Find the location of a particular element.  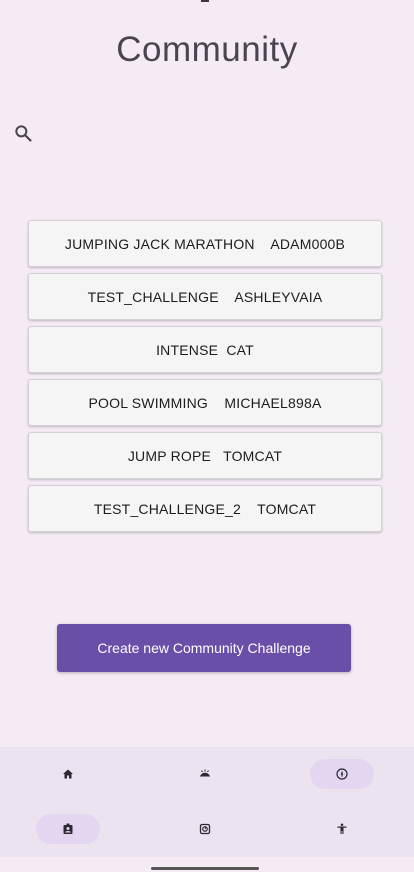

search-button is located at coordinates (23, 133).